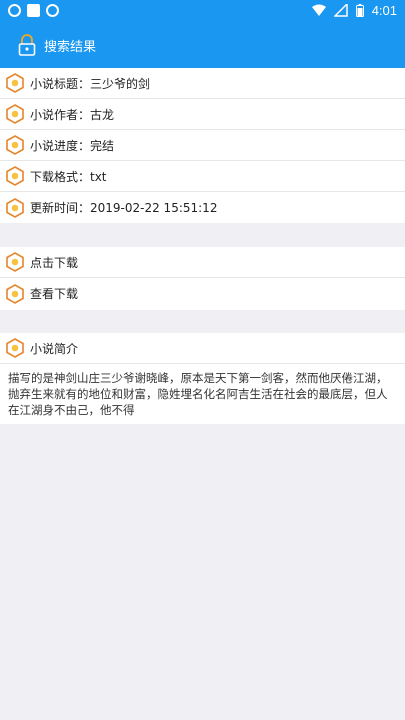 Image resolution: width=405 pixels, height=720 pixels. What do you see at coordinates (72, 145) in the screenshot?
I see `info-progress-text: 小说进度：完结` at bounding box center [72, 145].